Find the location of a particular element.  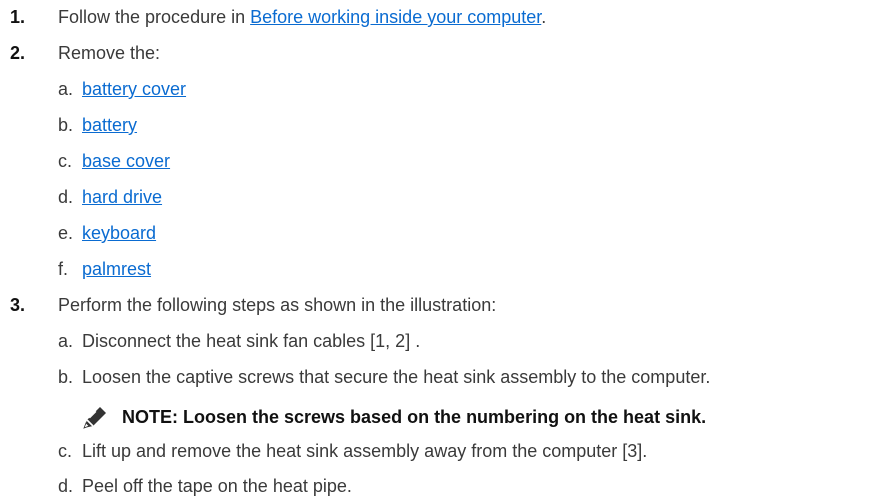

step-text: Remove the: is located at coordinates (109, 53).